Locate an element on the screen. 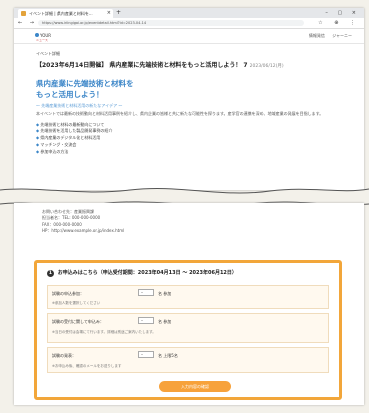 The width and height of the screenshot is (369, 413). hero-line-1: 県内産業に先端技術と材料を is located at coordinates (85, 83).